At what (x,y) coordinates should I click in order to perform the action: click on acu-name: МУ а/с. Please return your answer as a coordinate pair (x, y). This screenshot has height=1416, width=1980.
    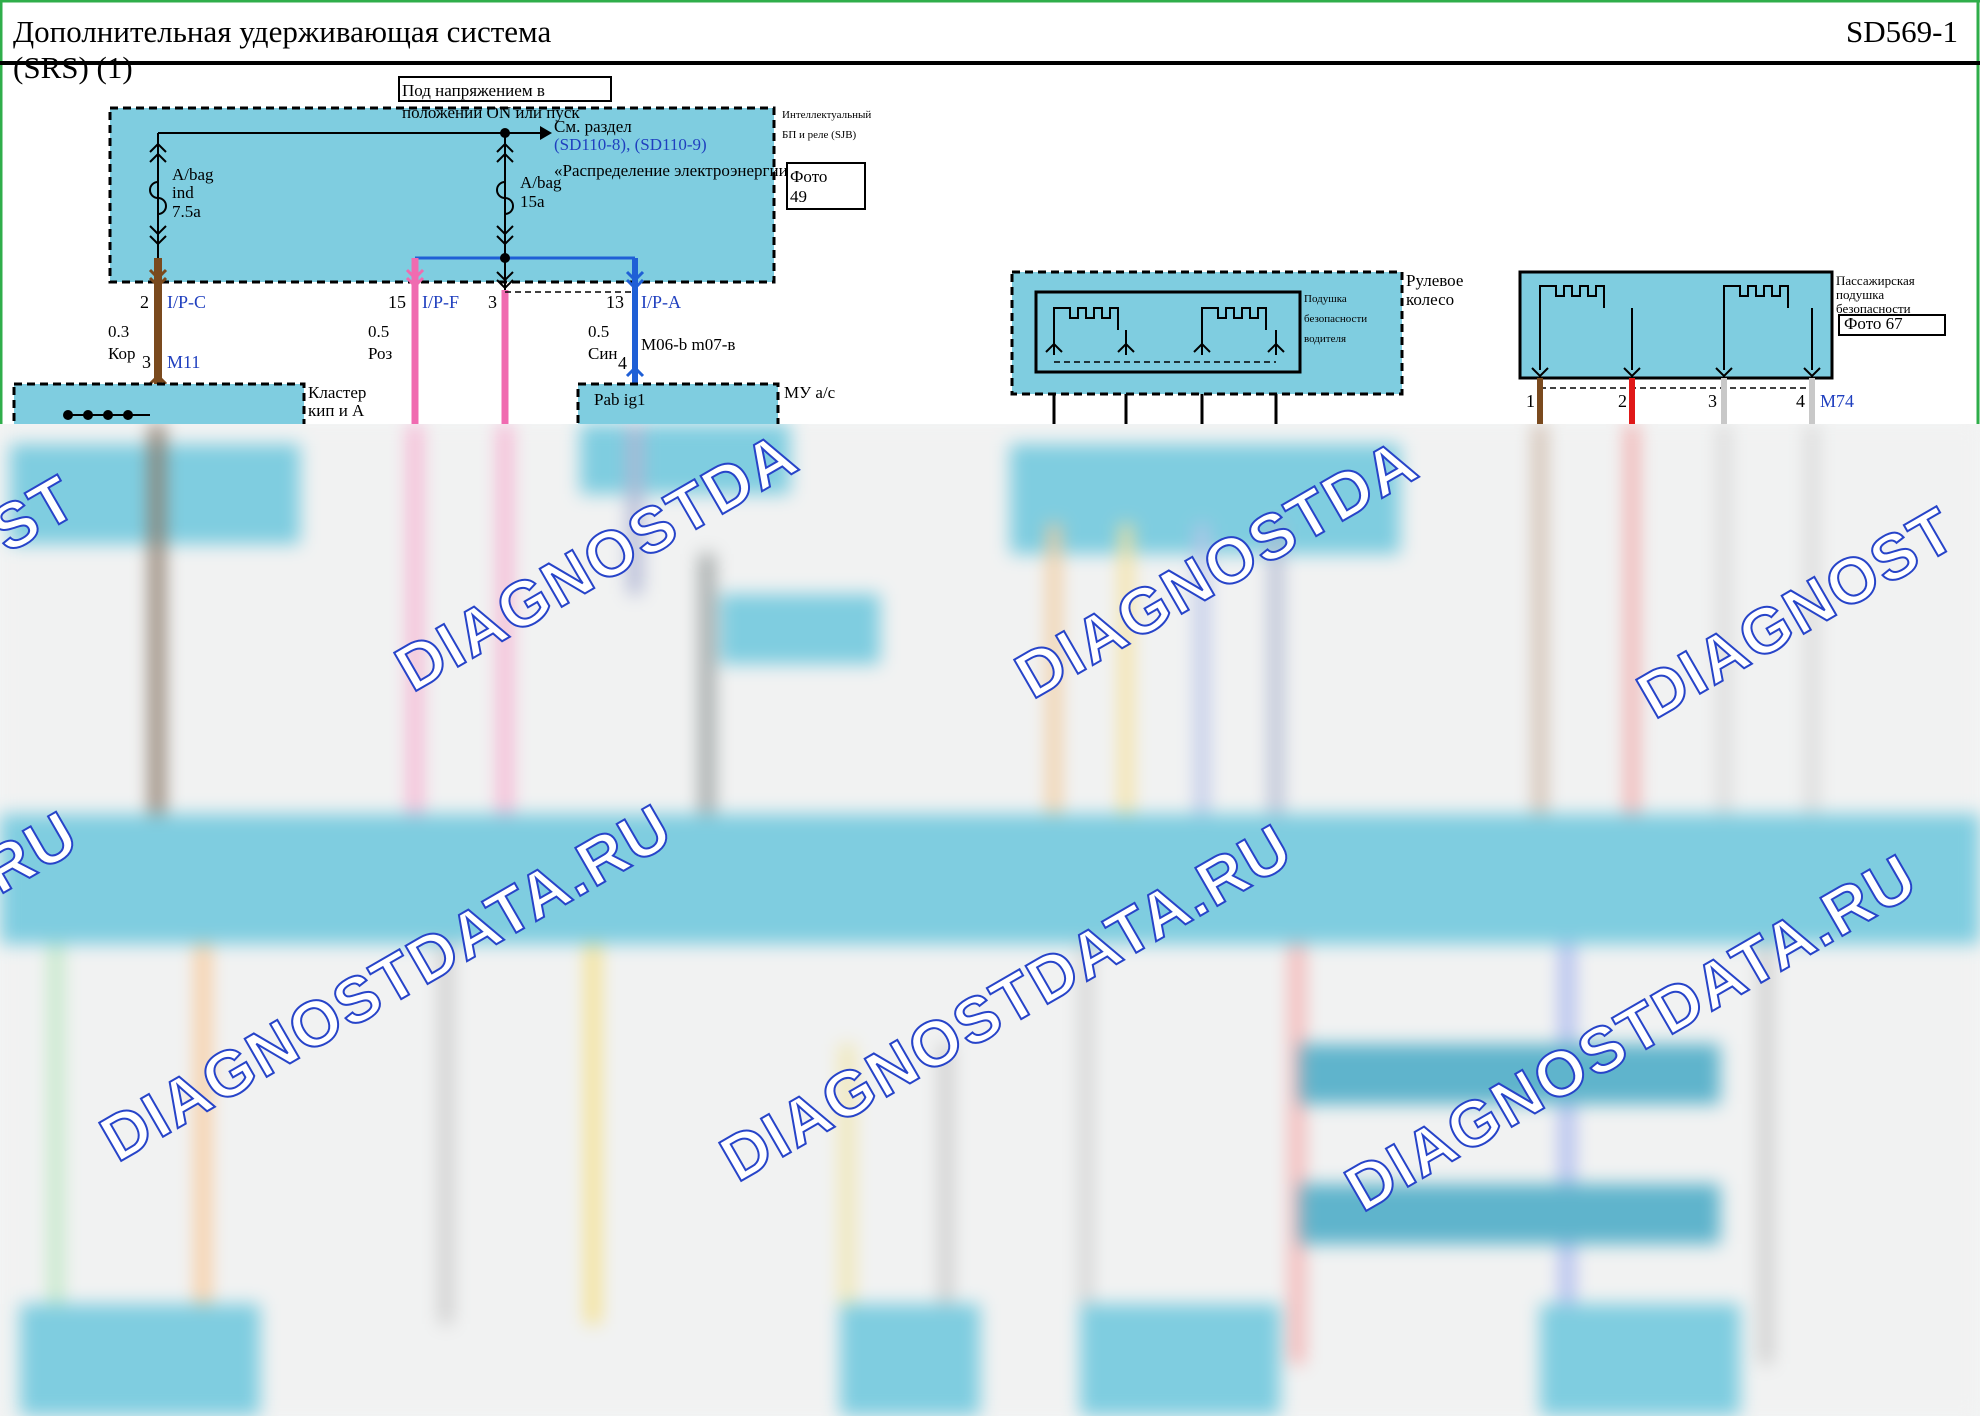
    Looking at the image, I should click on (810, 392).